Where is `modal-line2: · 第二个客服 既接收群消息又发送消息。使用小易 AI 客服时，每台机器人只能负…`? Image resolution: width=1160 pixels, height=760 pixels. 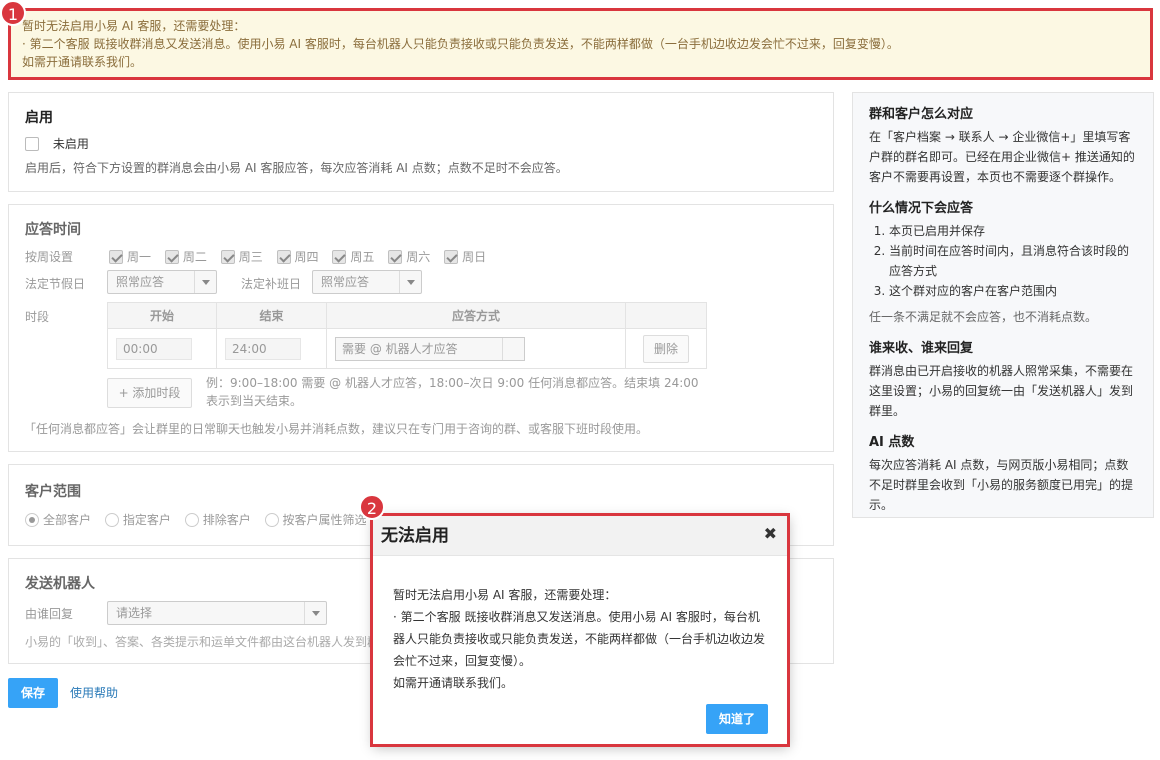
modal-line2: · 第二个客服 既接收群消息又发送消息。使用小易 AI 客服时，每台机器人只能负… is located at coordinates (579, 639).